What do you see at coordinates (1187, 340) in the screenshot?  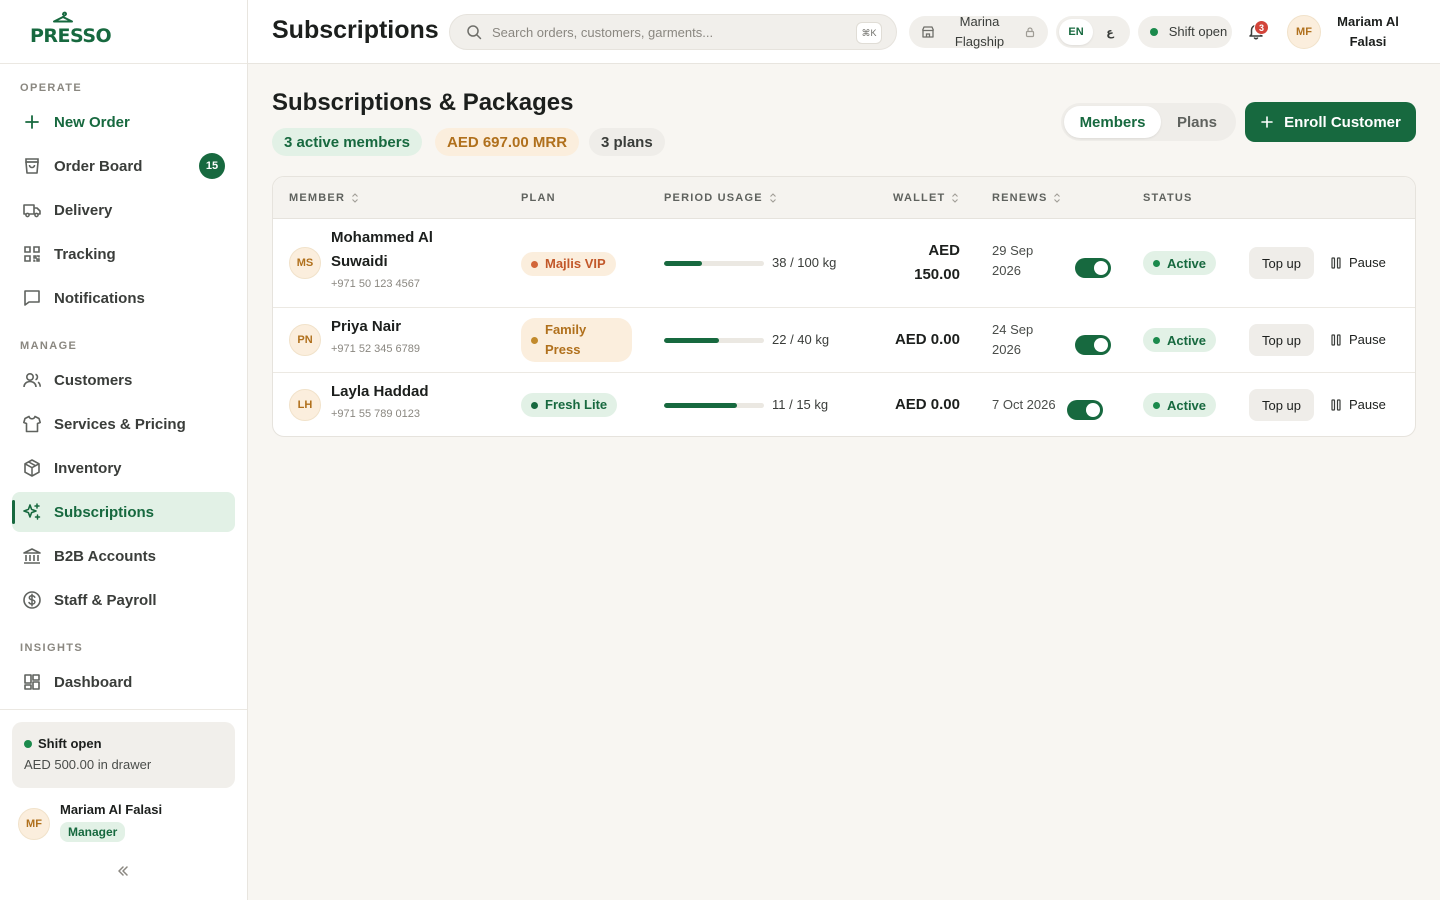 I see `status-text: Active` at bounding box center [1187, 340].